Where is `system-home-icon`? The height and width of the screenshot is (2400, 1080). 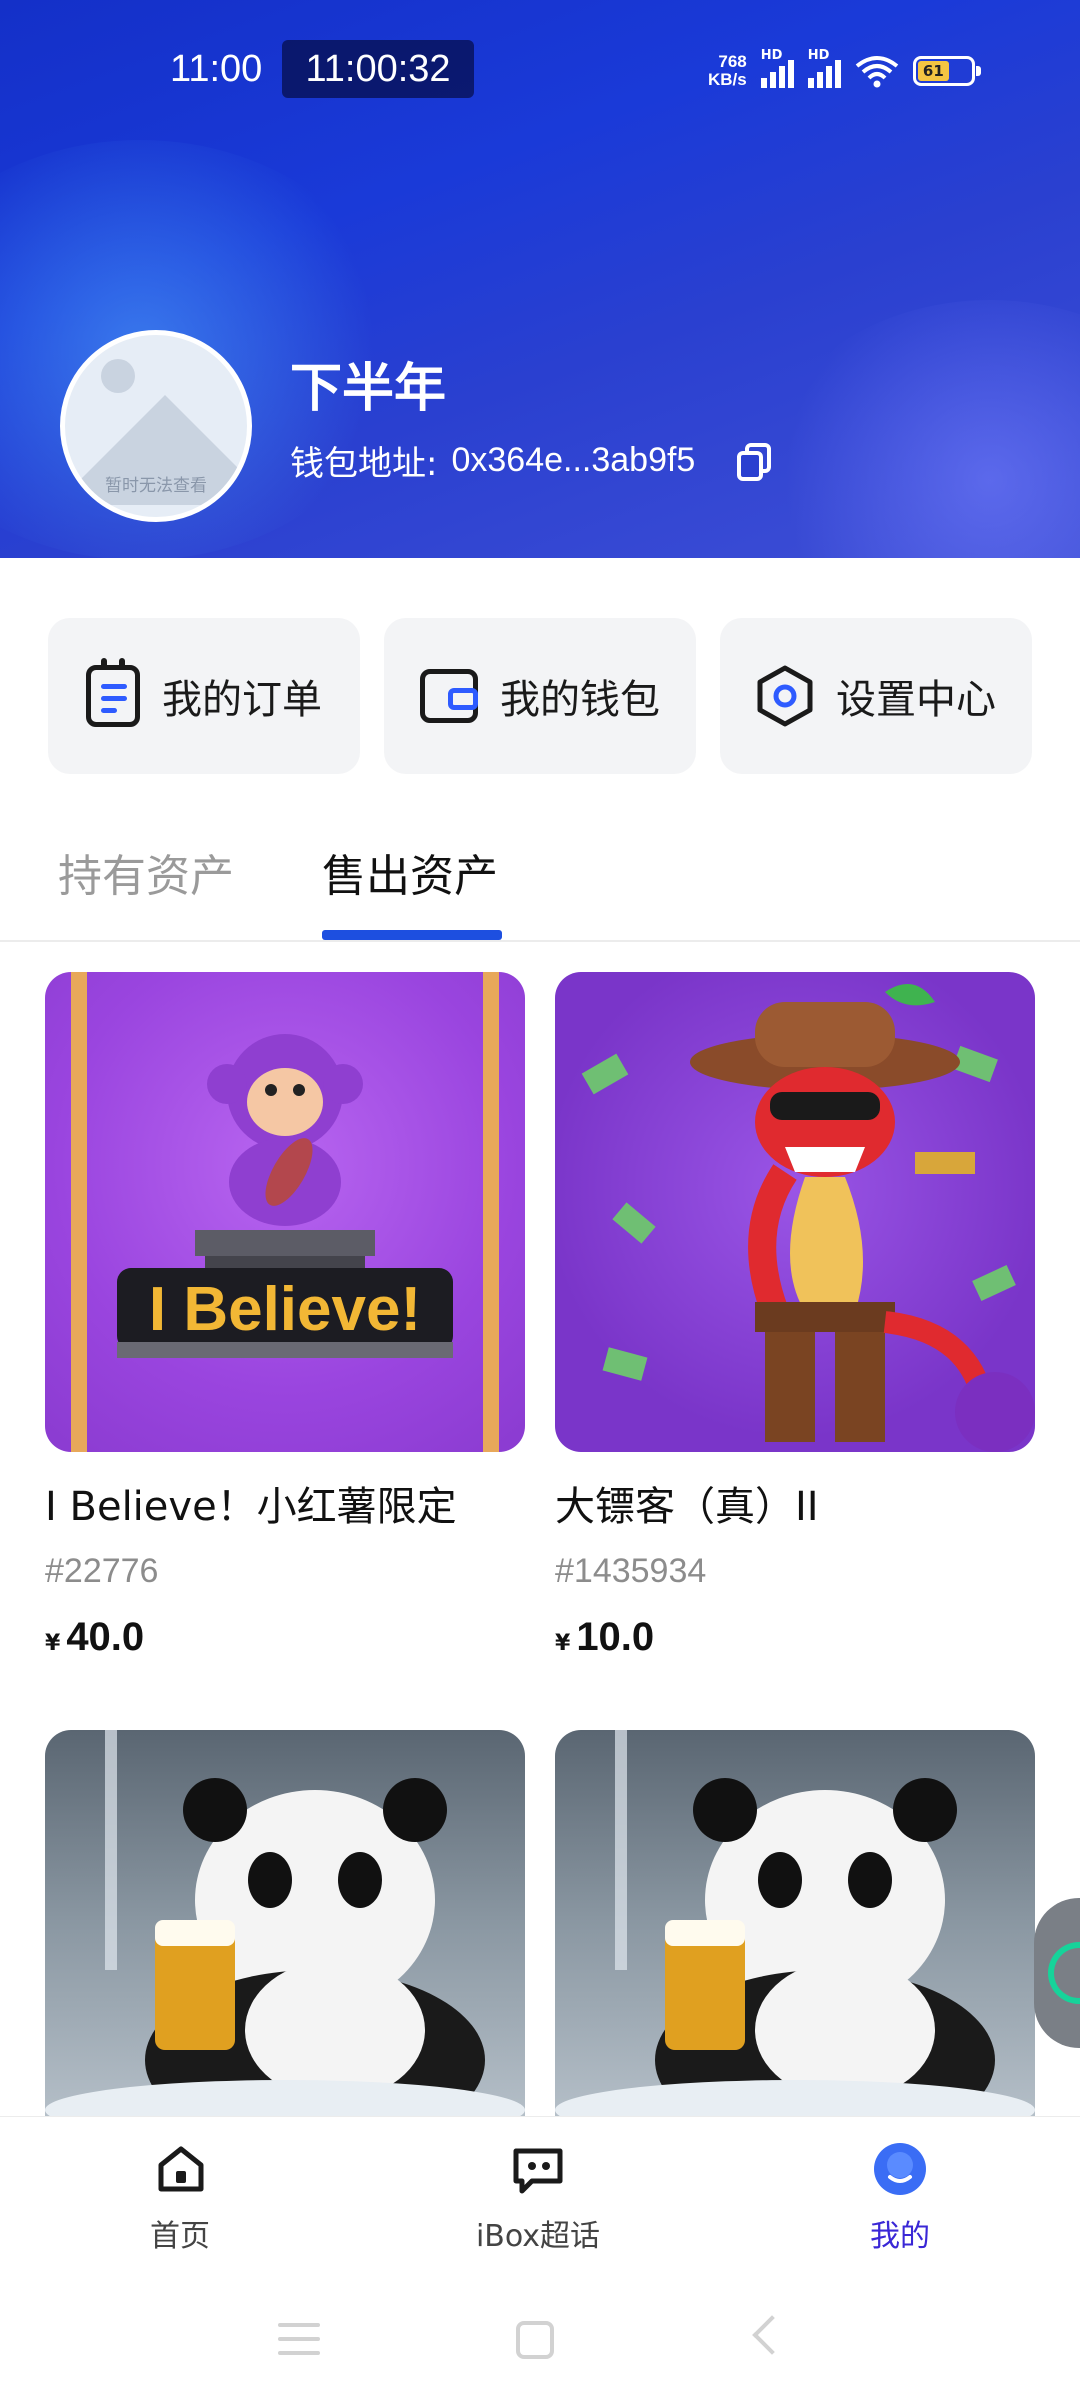 system-home-icon is located at coordinates (535, 2340).